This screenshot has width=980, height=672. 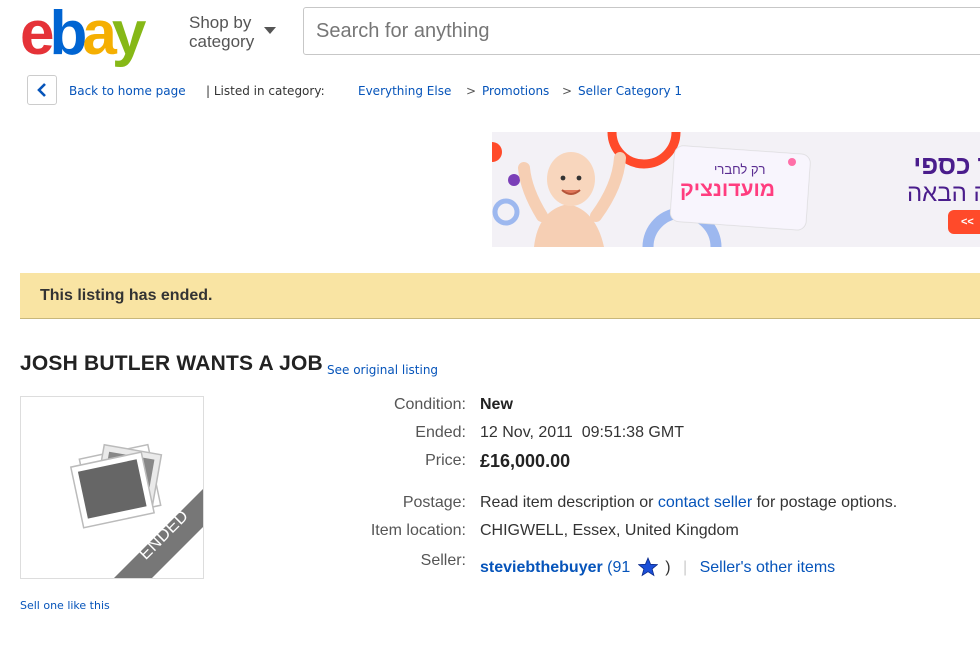 What do you see at coordinates (618, 567) in the screenshot?
I see `seller-feedback-score: (91` at bounding box center [618, 567].